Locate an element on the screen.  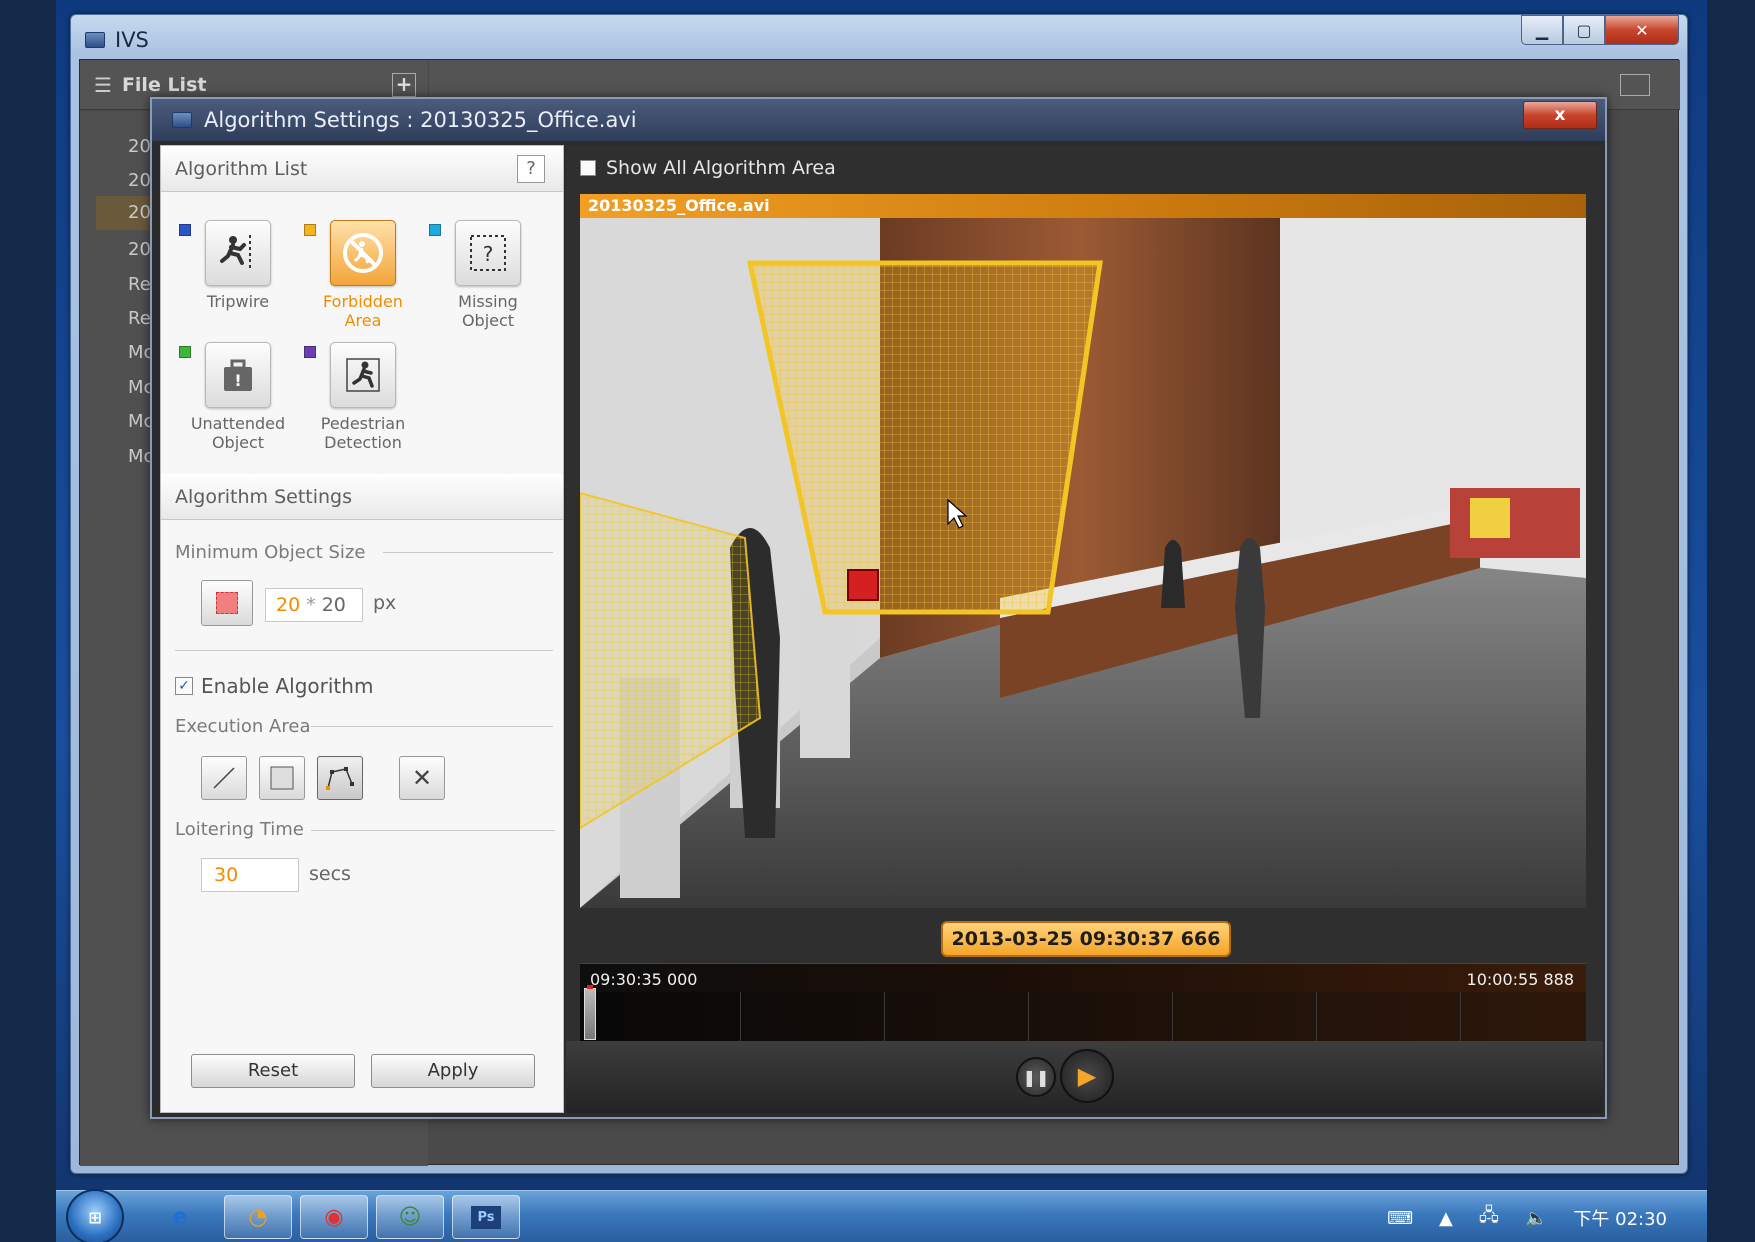
loitering-unit: secs is located at coordinates (330, 874).